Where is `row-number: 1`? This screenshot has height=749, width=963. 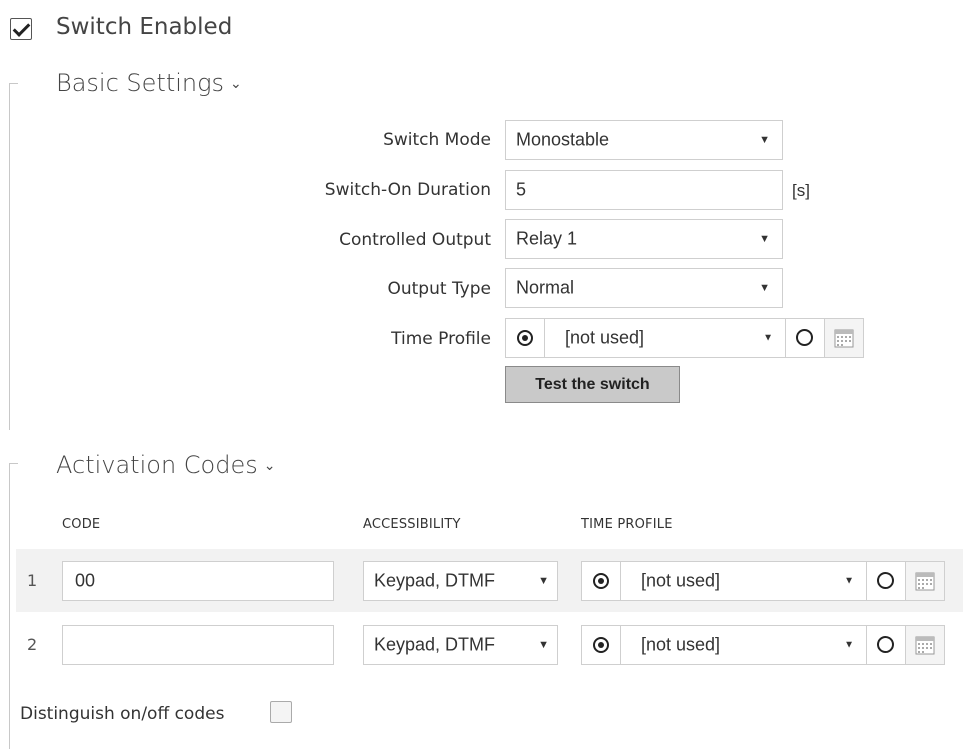
row-number: 1 is located at coordinates (32, 580).